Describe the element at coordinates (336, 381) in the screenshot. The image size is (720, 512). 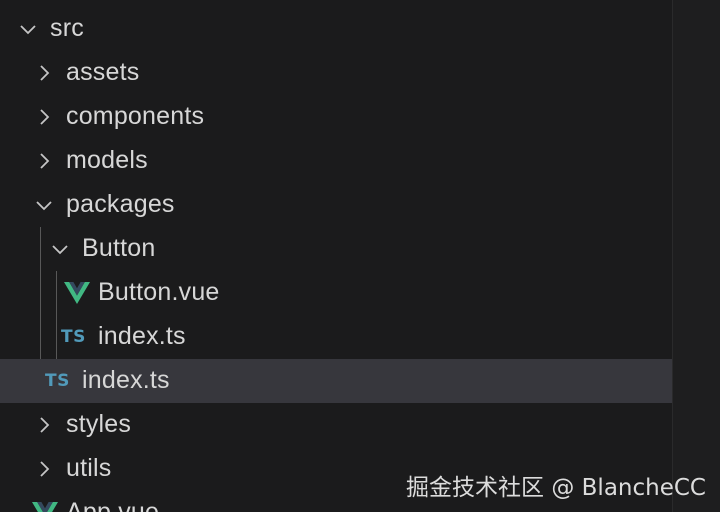
I see `tree-item-index-ts-selected: TS index.ts` at that location.